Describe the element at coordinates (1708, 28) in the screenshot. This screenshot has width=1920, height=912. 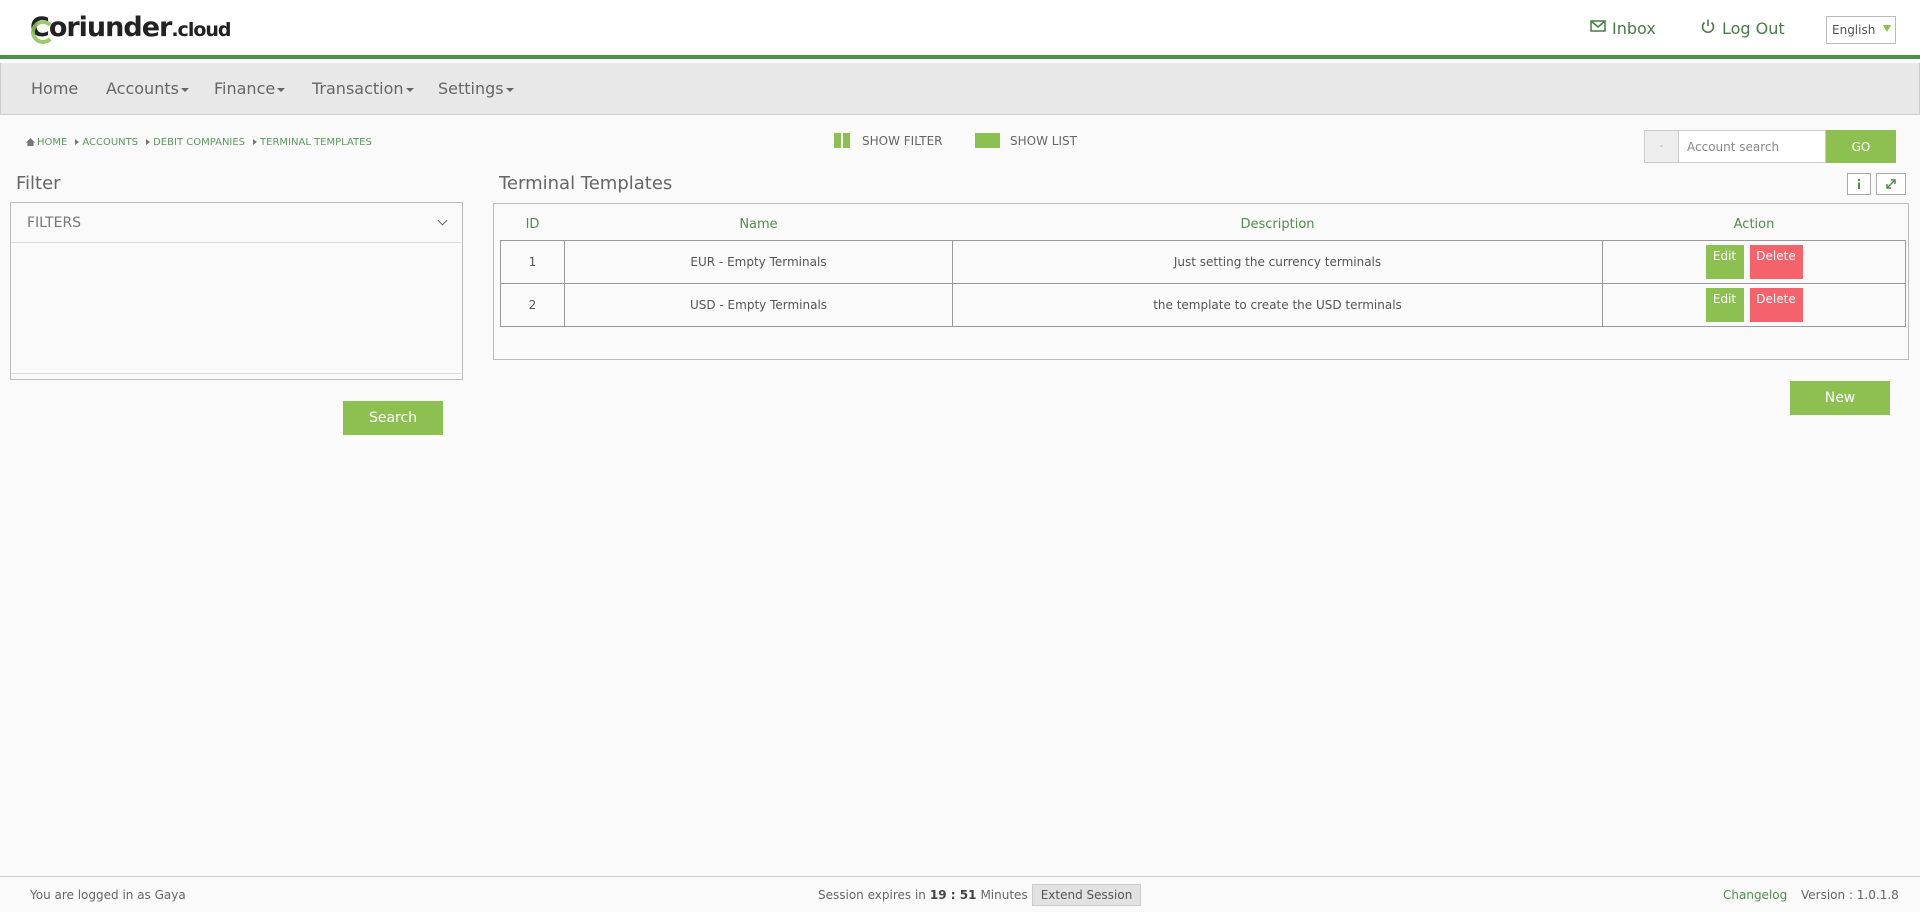
I see `power-icon` at that location.